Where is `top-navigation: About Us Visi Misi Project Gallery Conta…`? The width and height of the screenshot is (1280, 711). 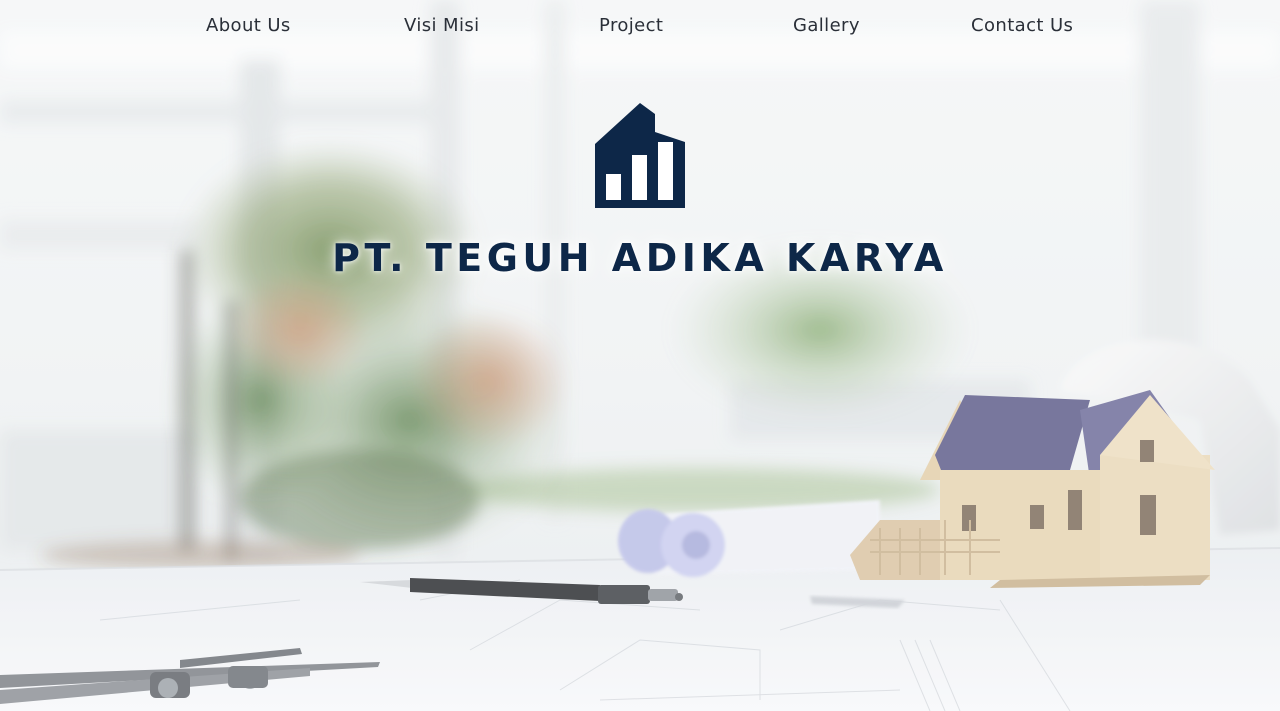 top-navigation: About Us Visi Misi Project Gallery Conta… is located at coordinates (640, 28).